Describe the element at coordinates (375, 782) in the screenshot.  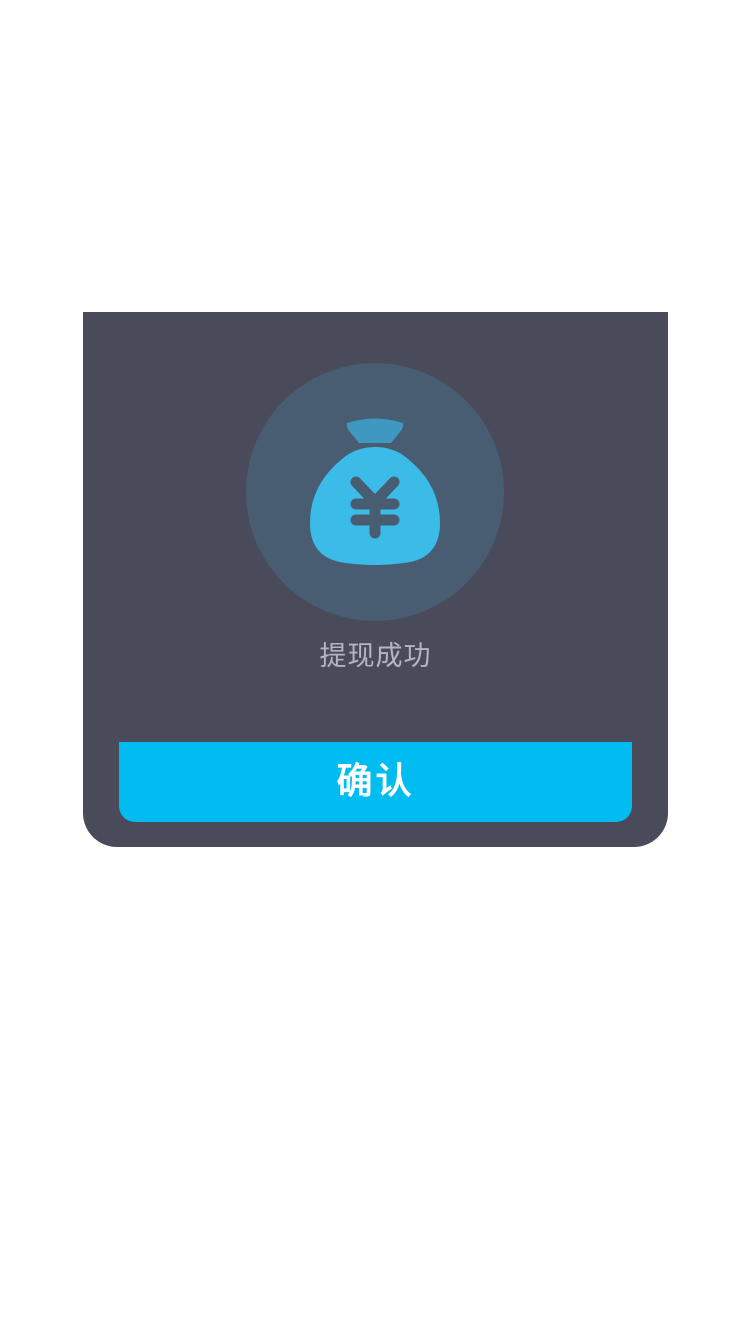
I see `confirm-button: 确认` at that location.